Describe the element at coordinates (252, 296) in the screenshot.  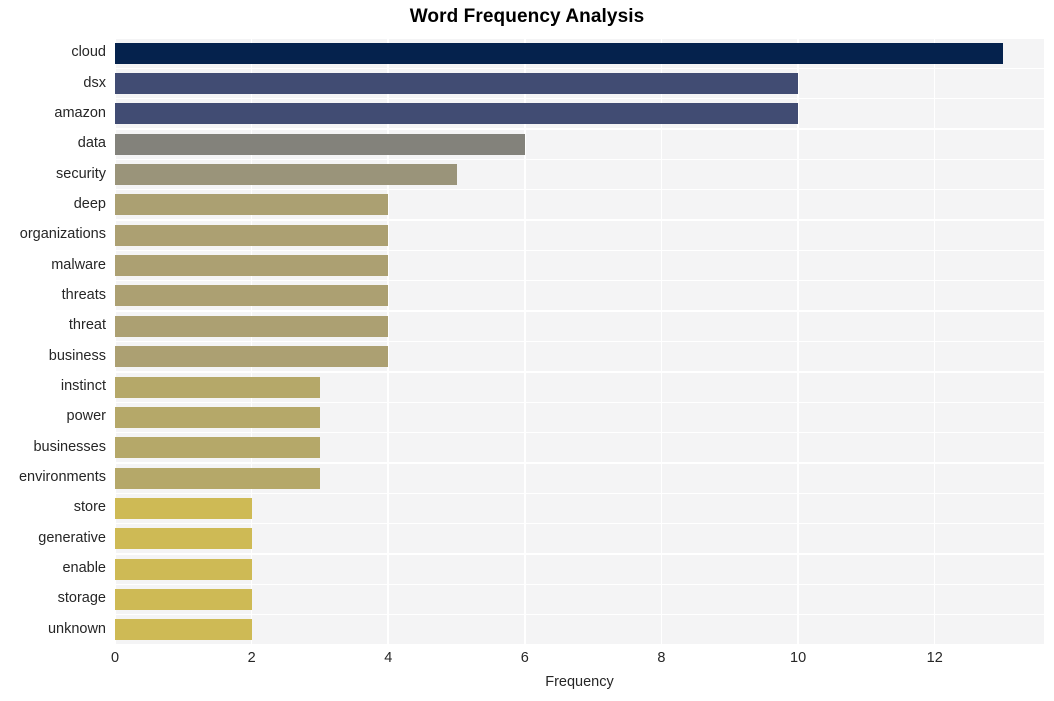
I see `bar-threats` at that location.